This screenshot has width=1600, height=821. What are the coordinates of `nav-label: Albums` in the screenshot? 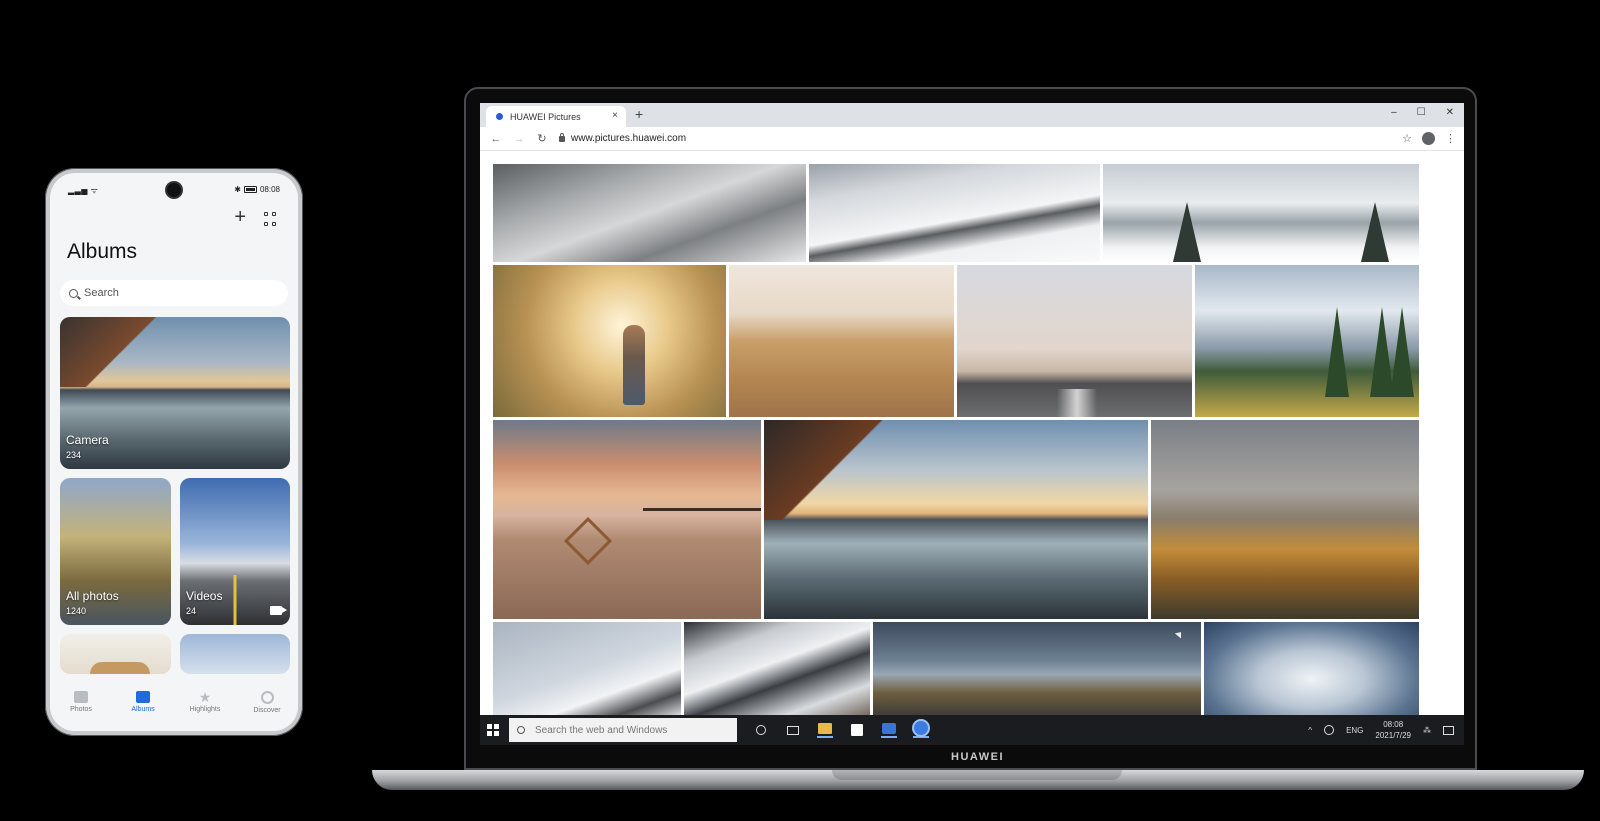 It's located at (143, 709).